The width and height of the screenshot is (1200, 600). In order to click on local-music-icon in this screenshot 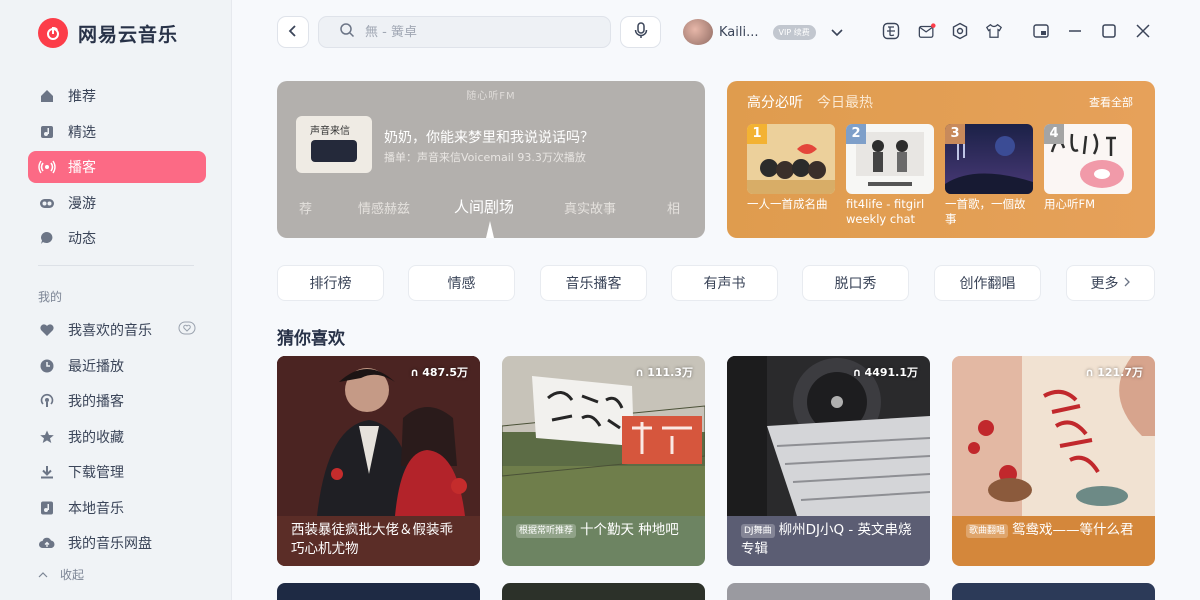, I will do `click(47, 508)`.